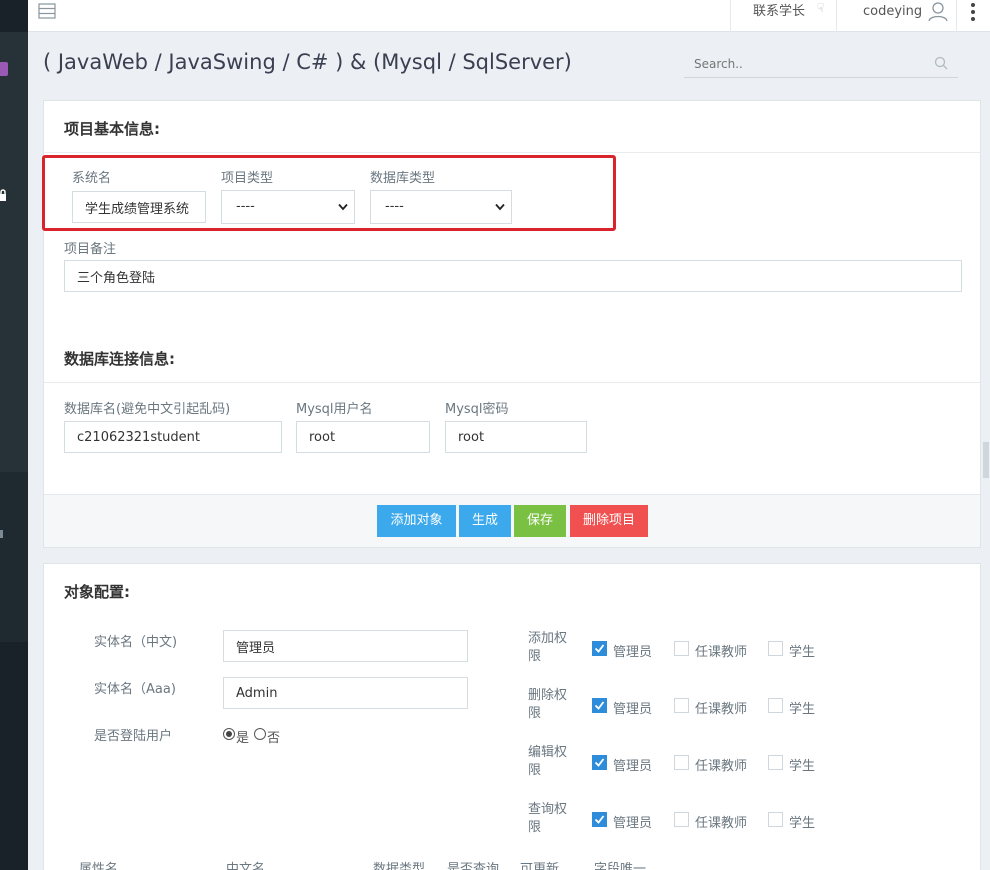 The image size is (990, 870). What do you see at coordinates (633, 652) in the screenshot?
I see `perm-add-admin-label: 管理员` at bounding box center [633, 652].